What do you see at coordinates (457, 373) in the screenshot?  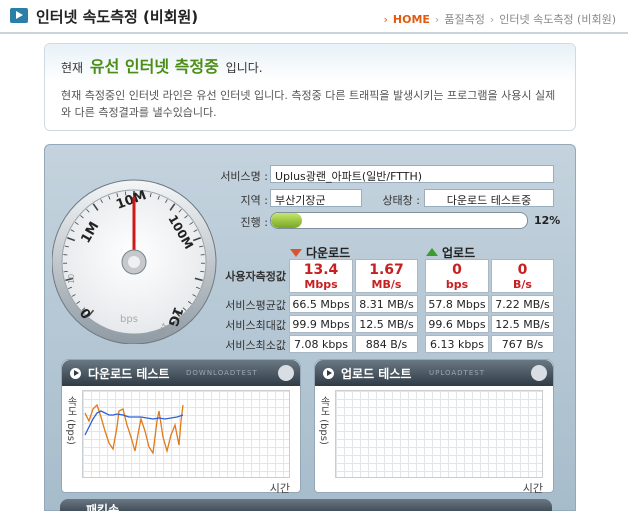 I see `upload-test-en: UPLOADTEST` at bounding box center [457, 373].